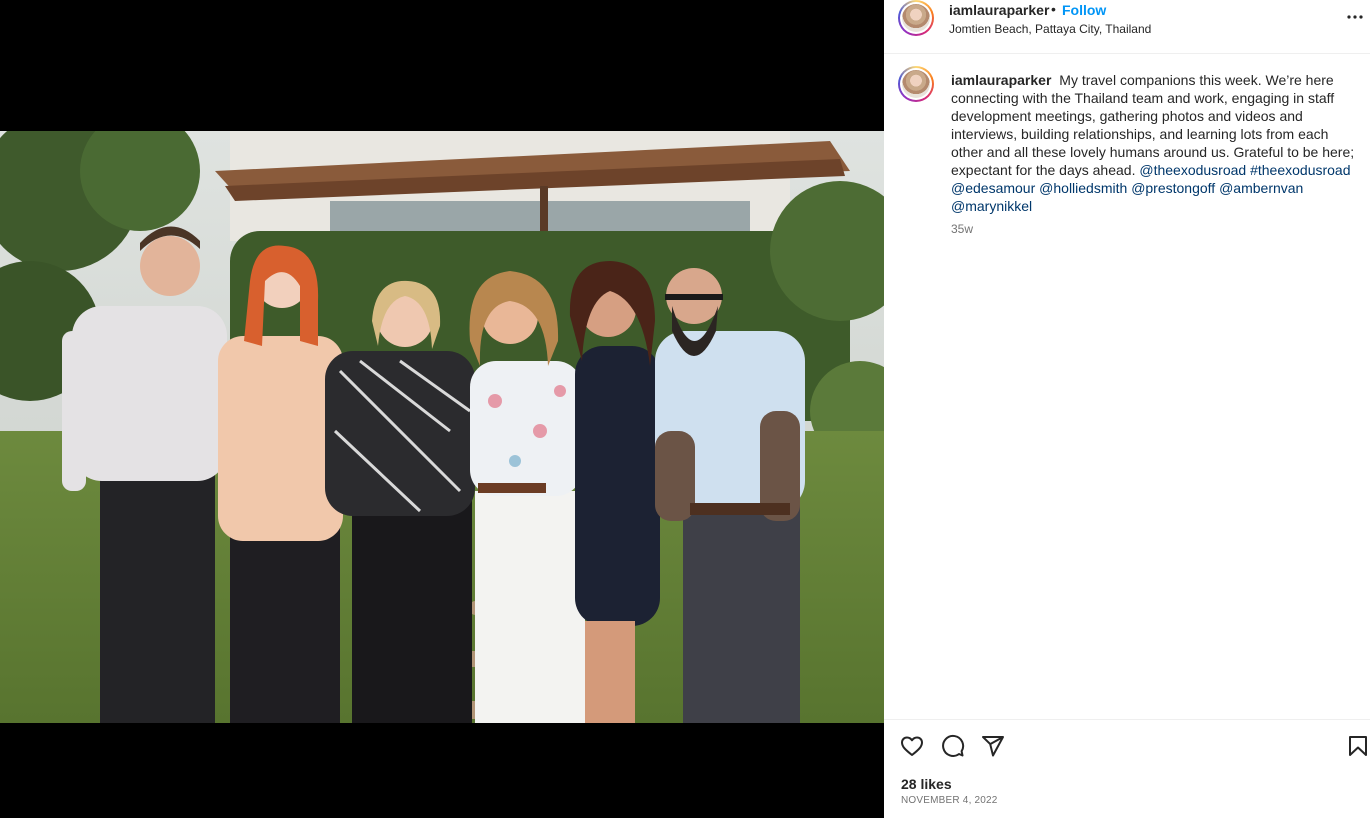  Describe the element at coordinates (1050, 29) in the screenshot. I see `post-location: Jomtien Beach, Pattaya City, Thailand` at that location.